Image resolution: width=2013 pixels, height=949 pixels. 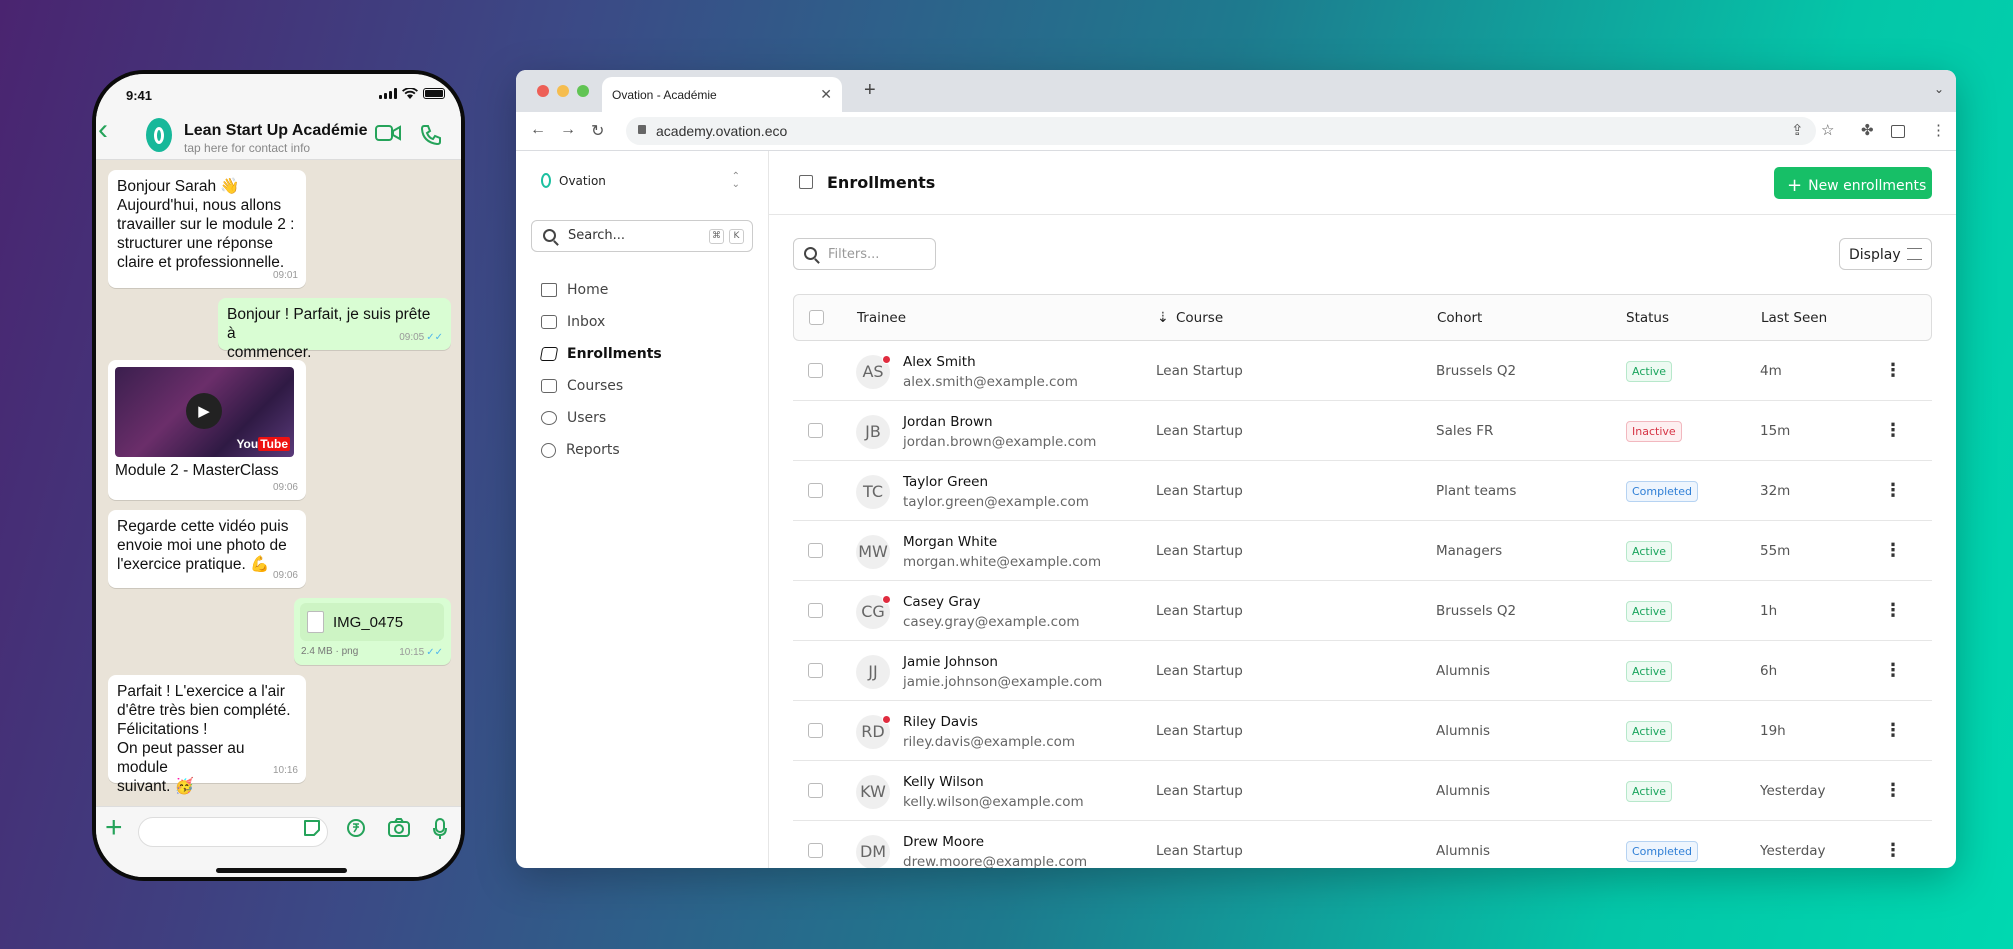 What do you see at coordinates (950, 542) in the screenshot?
I see `trainee-name: Morgan White` at bounding box center [950, 542].